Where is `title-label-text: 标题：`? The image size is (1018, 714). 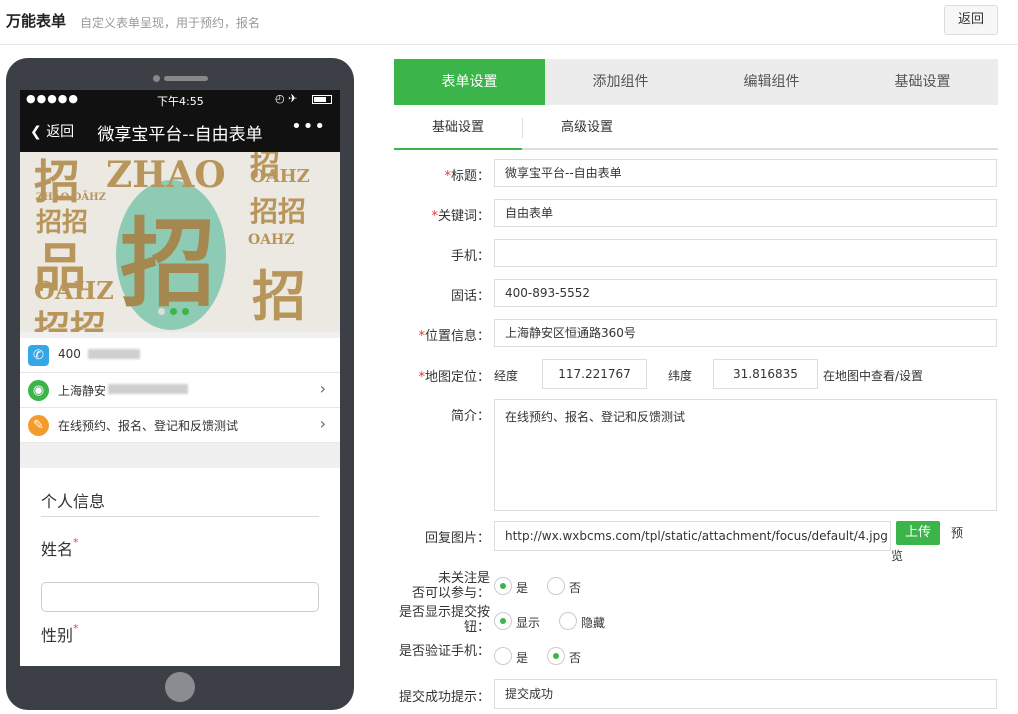
title-label-text: 标题： is located at coordinates (470, 176).